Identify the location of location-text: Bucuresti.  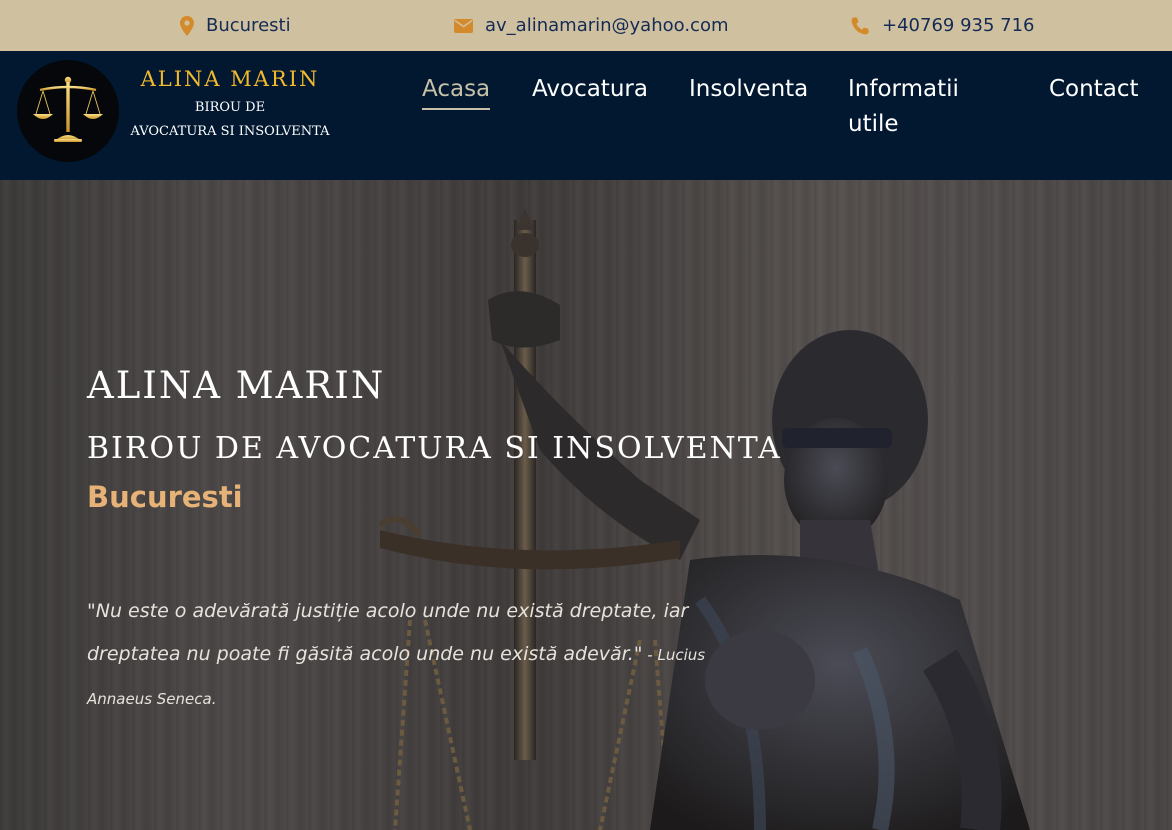
(248, 25).